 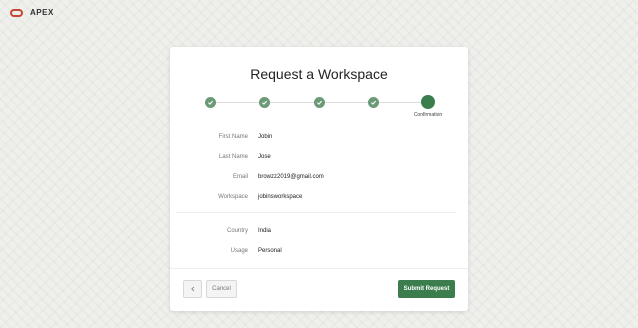 I want to click on field-value: browzz2019@gmail.com, so click(x=291, y=177).